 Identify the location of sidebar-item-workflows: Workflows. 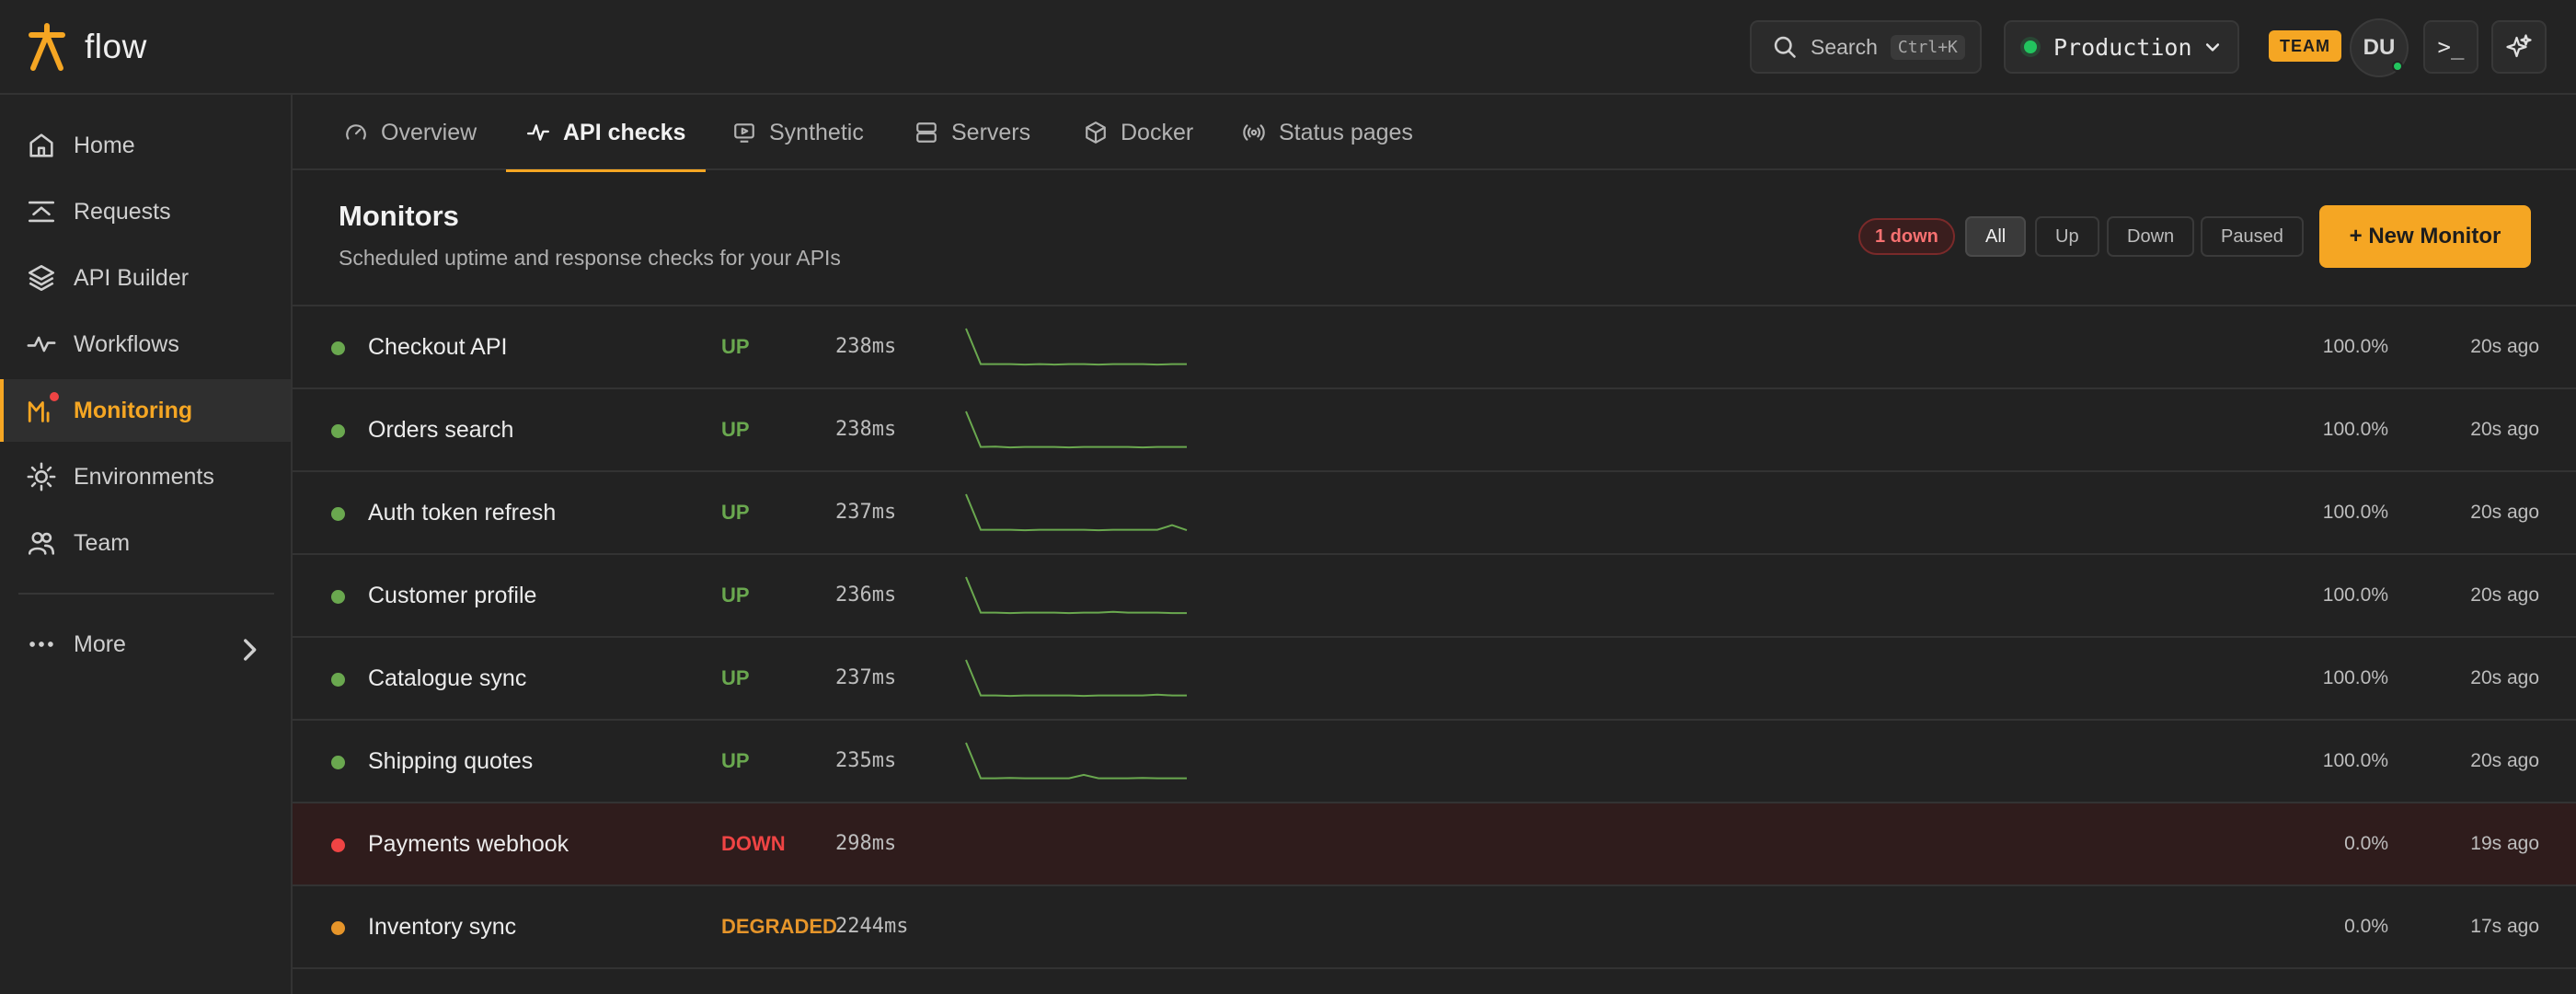
(145, 344).